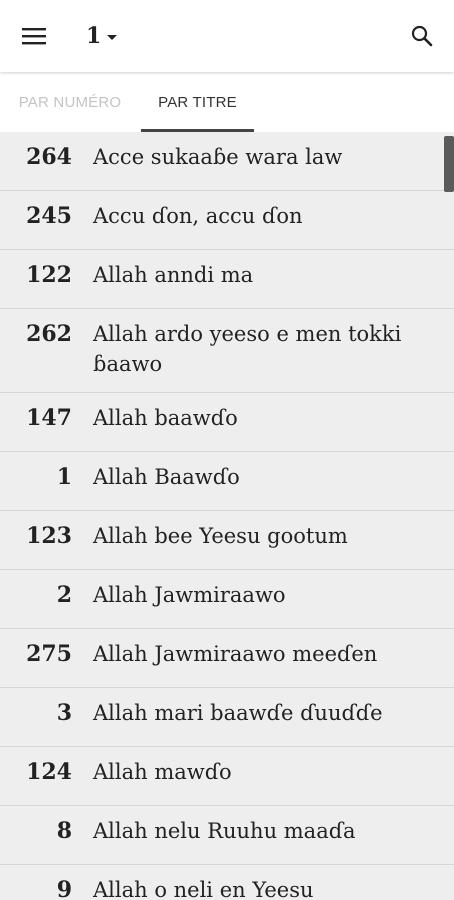 This screenshot has width=454, height=900. What do you see at coordinates (247, 349) in the screenshot?
I see `song-title: Allah ardo yeeso e men tokki ɓaawo` at bounding box center [247, 349].